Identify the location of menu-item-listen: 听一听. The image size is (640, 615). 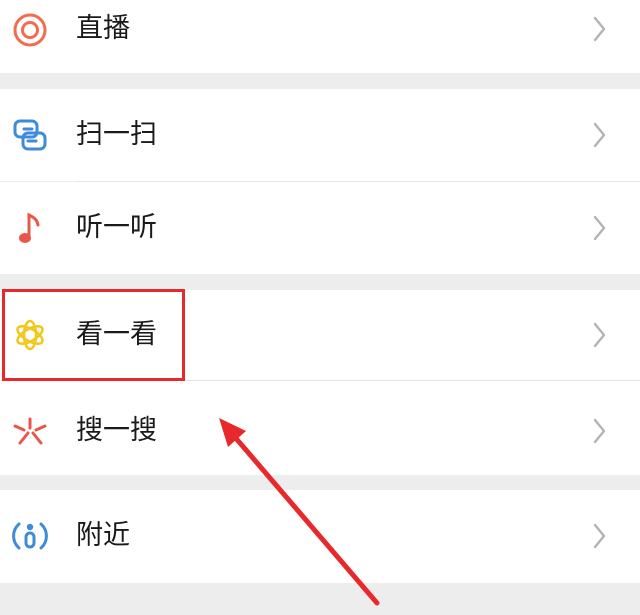
(320, 228).